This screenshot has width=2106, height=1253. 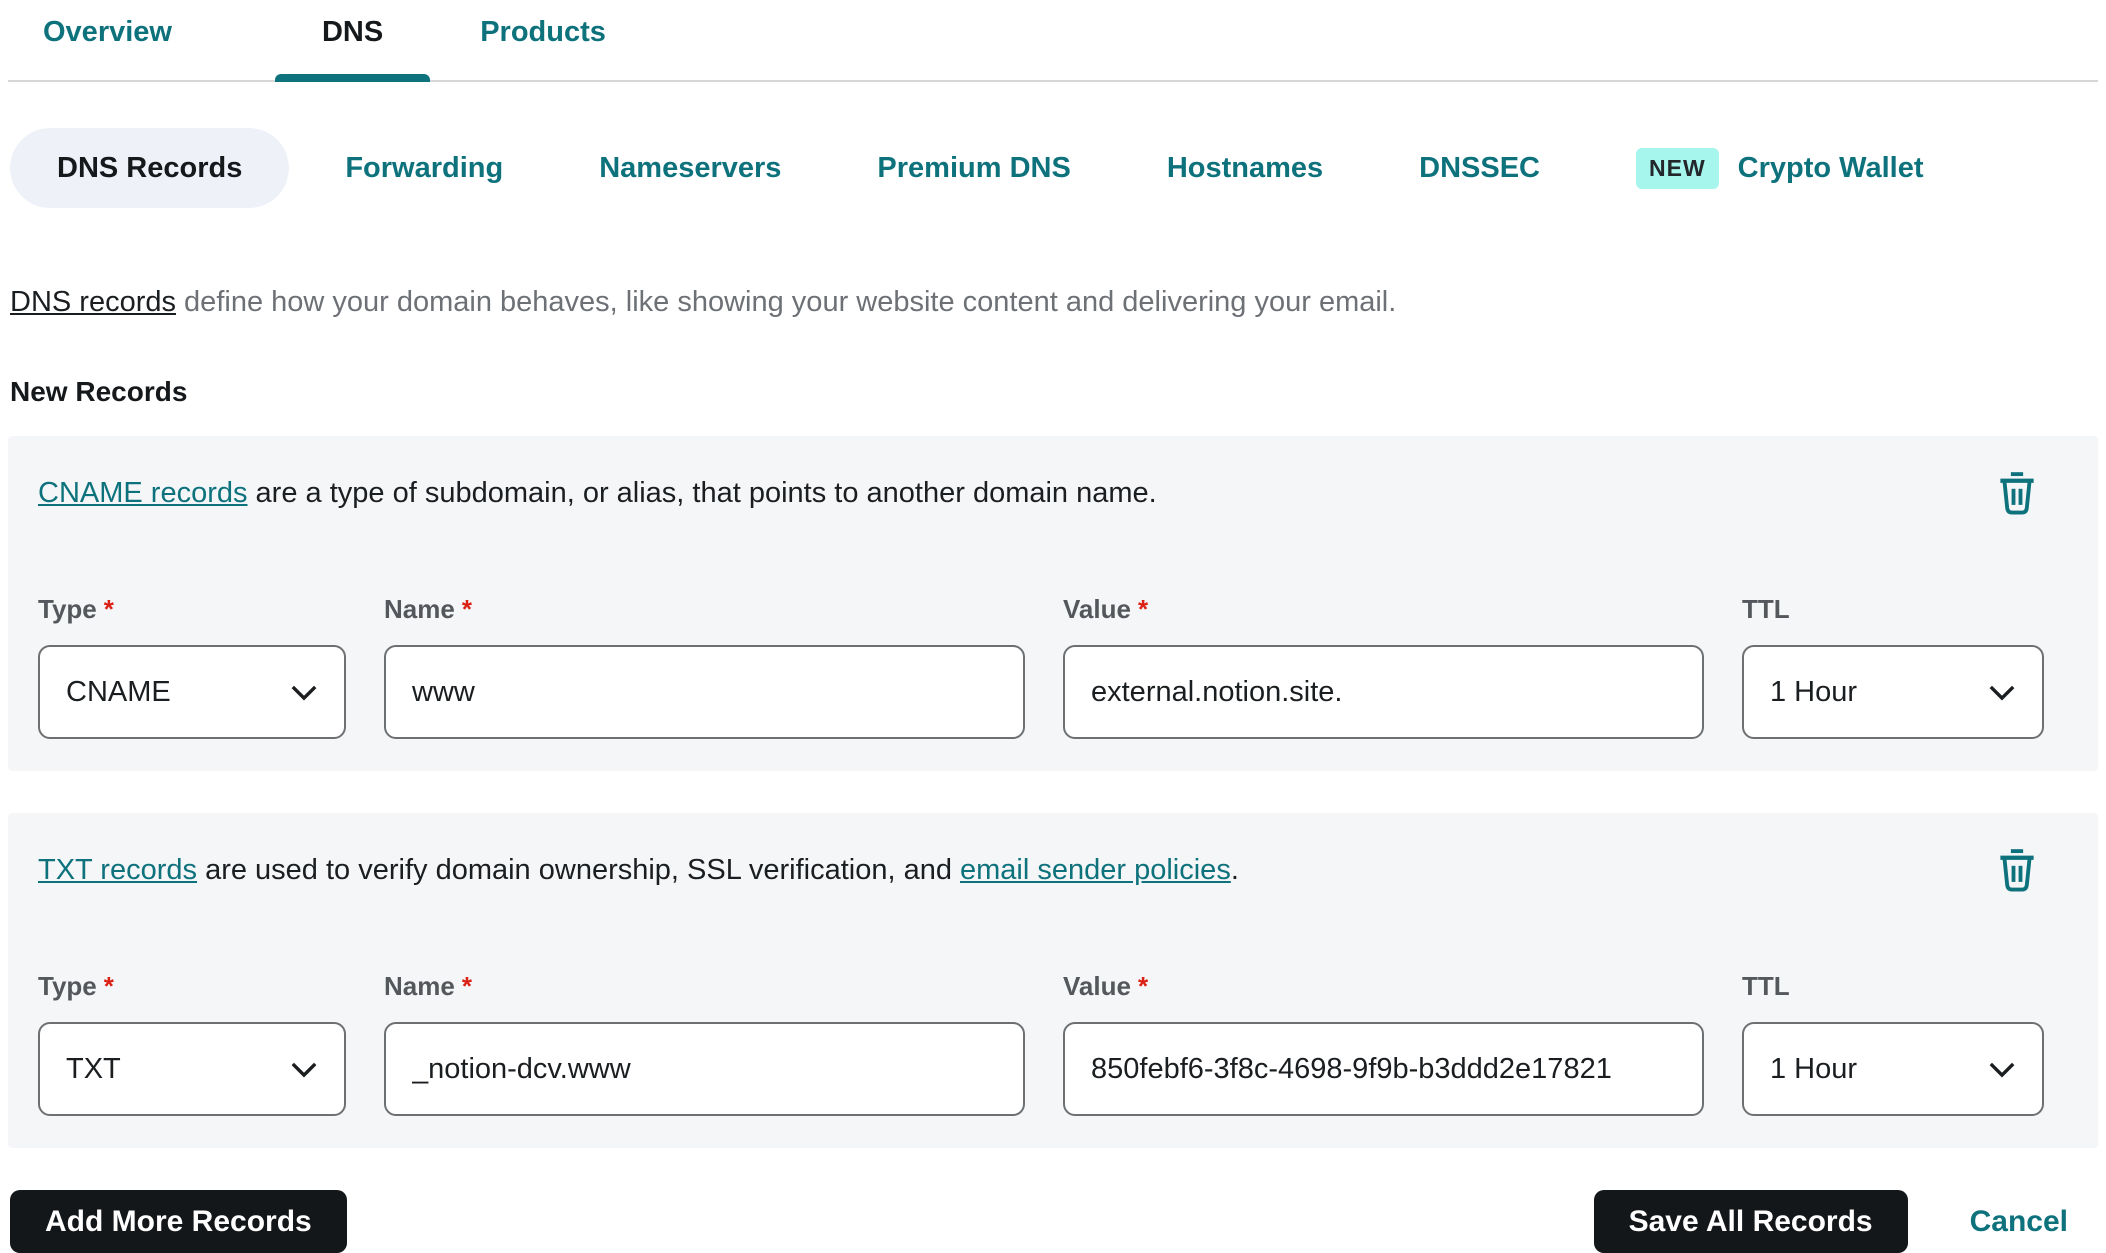 What do you see at coordinates (2019, 1222) in the screenshot?
I see `cancel-button: Cancel` at bounding box center [2019, 1222].